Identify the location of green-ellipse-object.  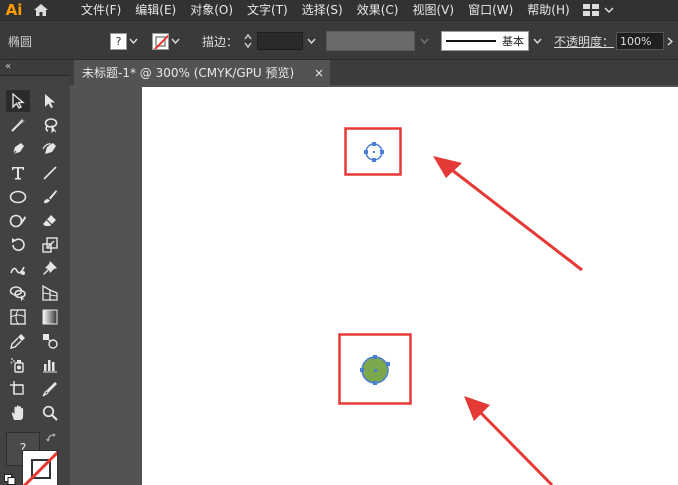
(375, 370).